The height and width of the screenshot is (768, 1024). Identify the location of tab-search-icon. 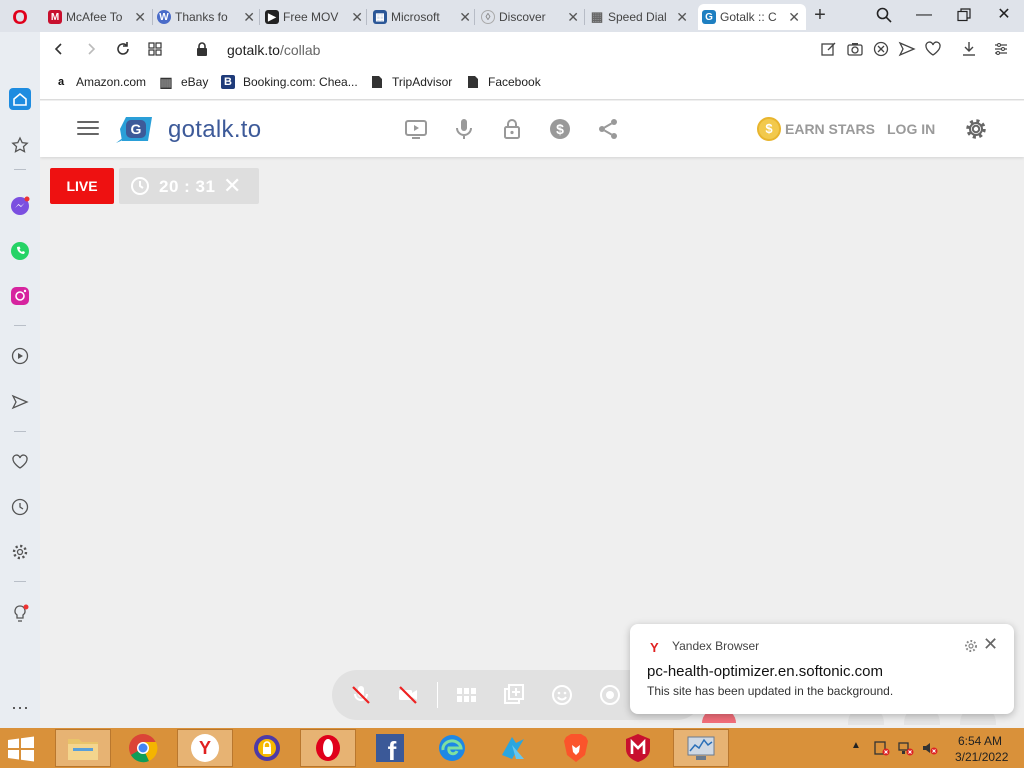
(884, 15).